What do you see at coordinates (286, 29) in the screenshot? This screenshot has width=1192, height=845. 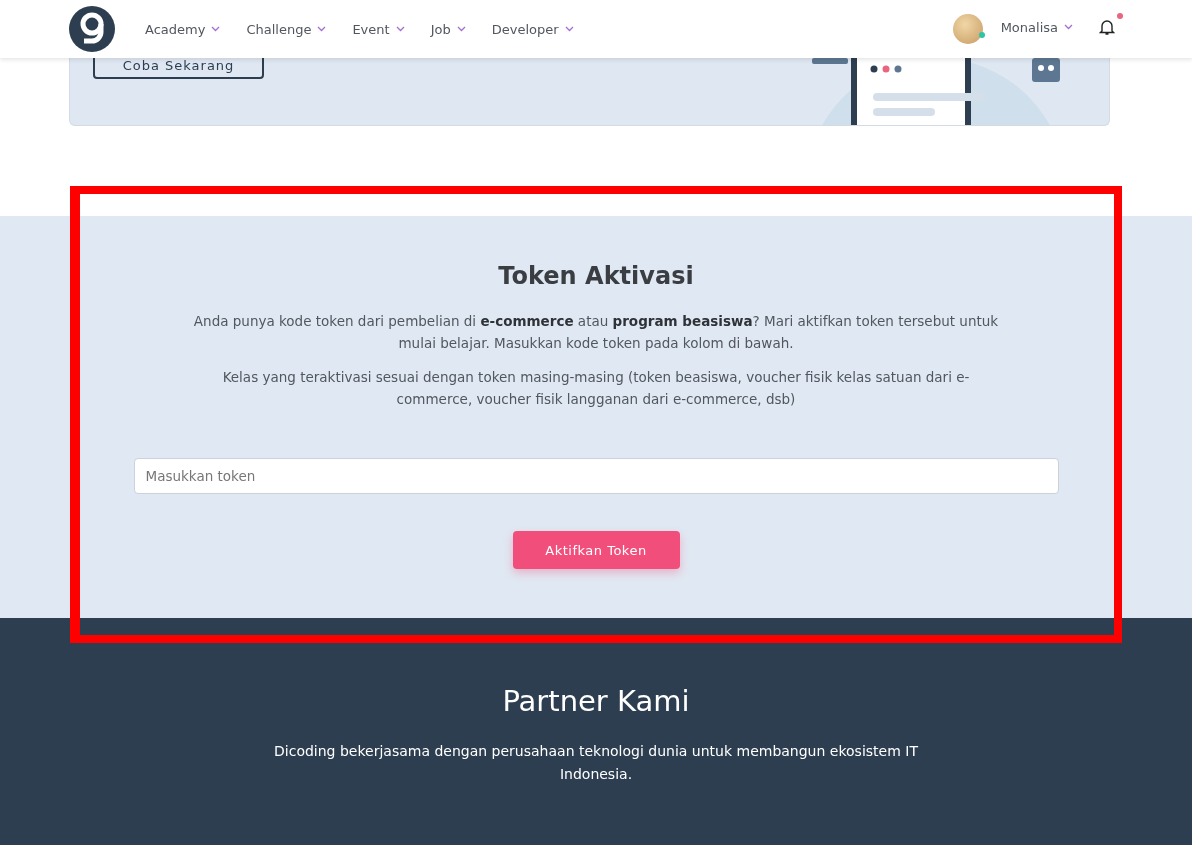 I see `nav-menu-item: Challenge` at bounding box center [286, 29].